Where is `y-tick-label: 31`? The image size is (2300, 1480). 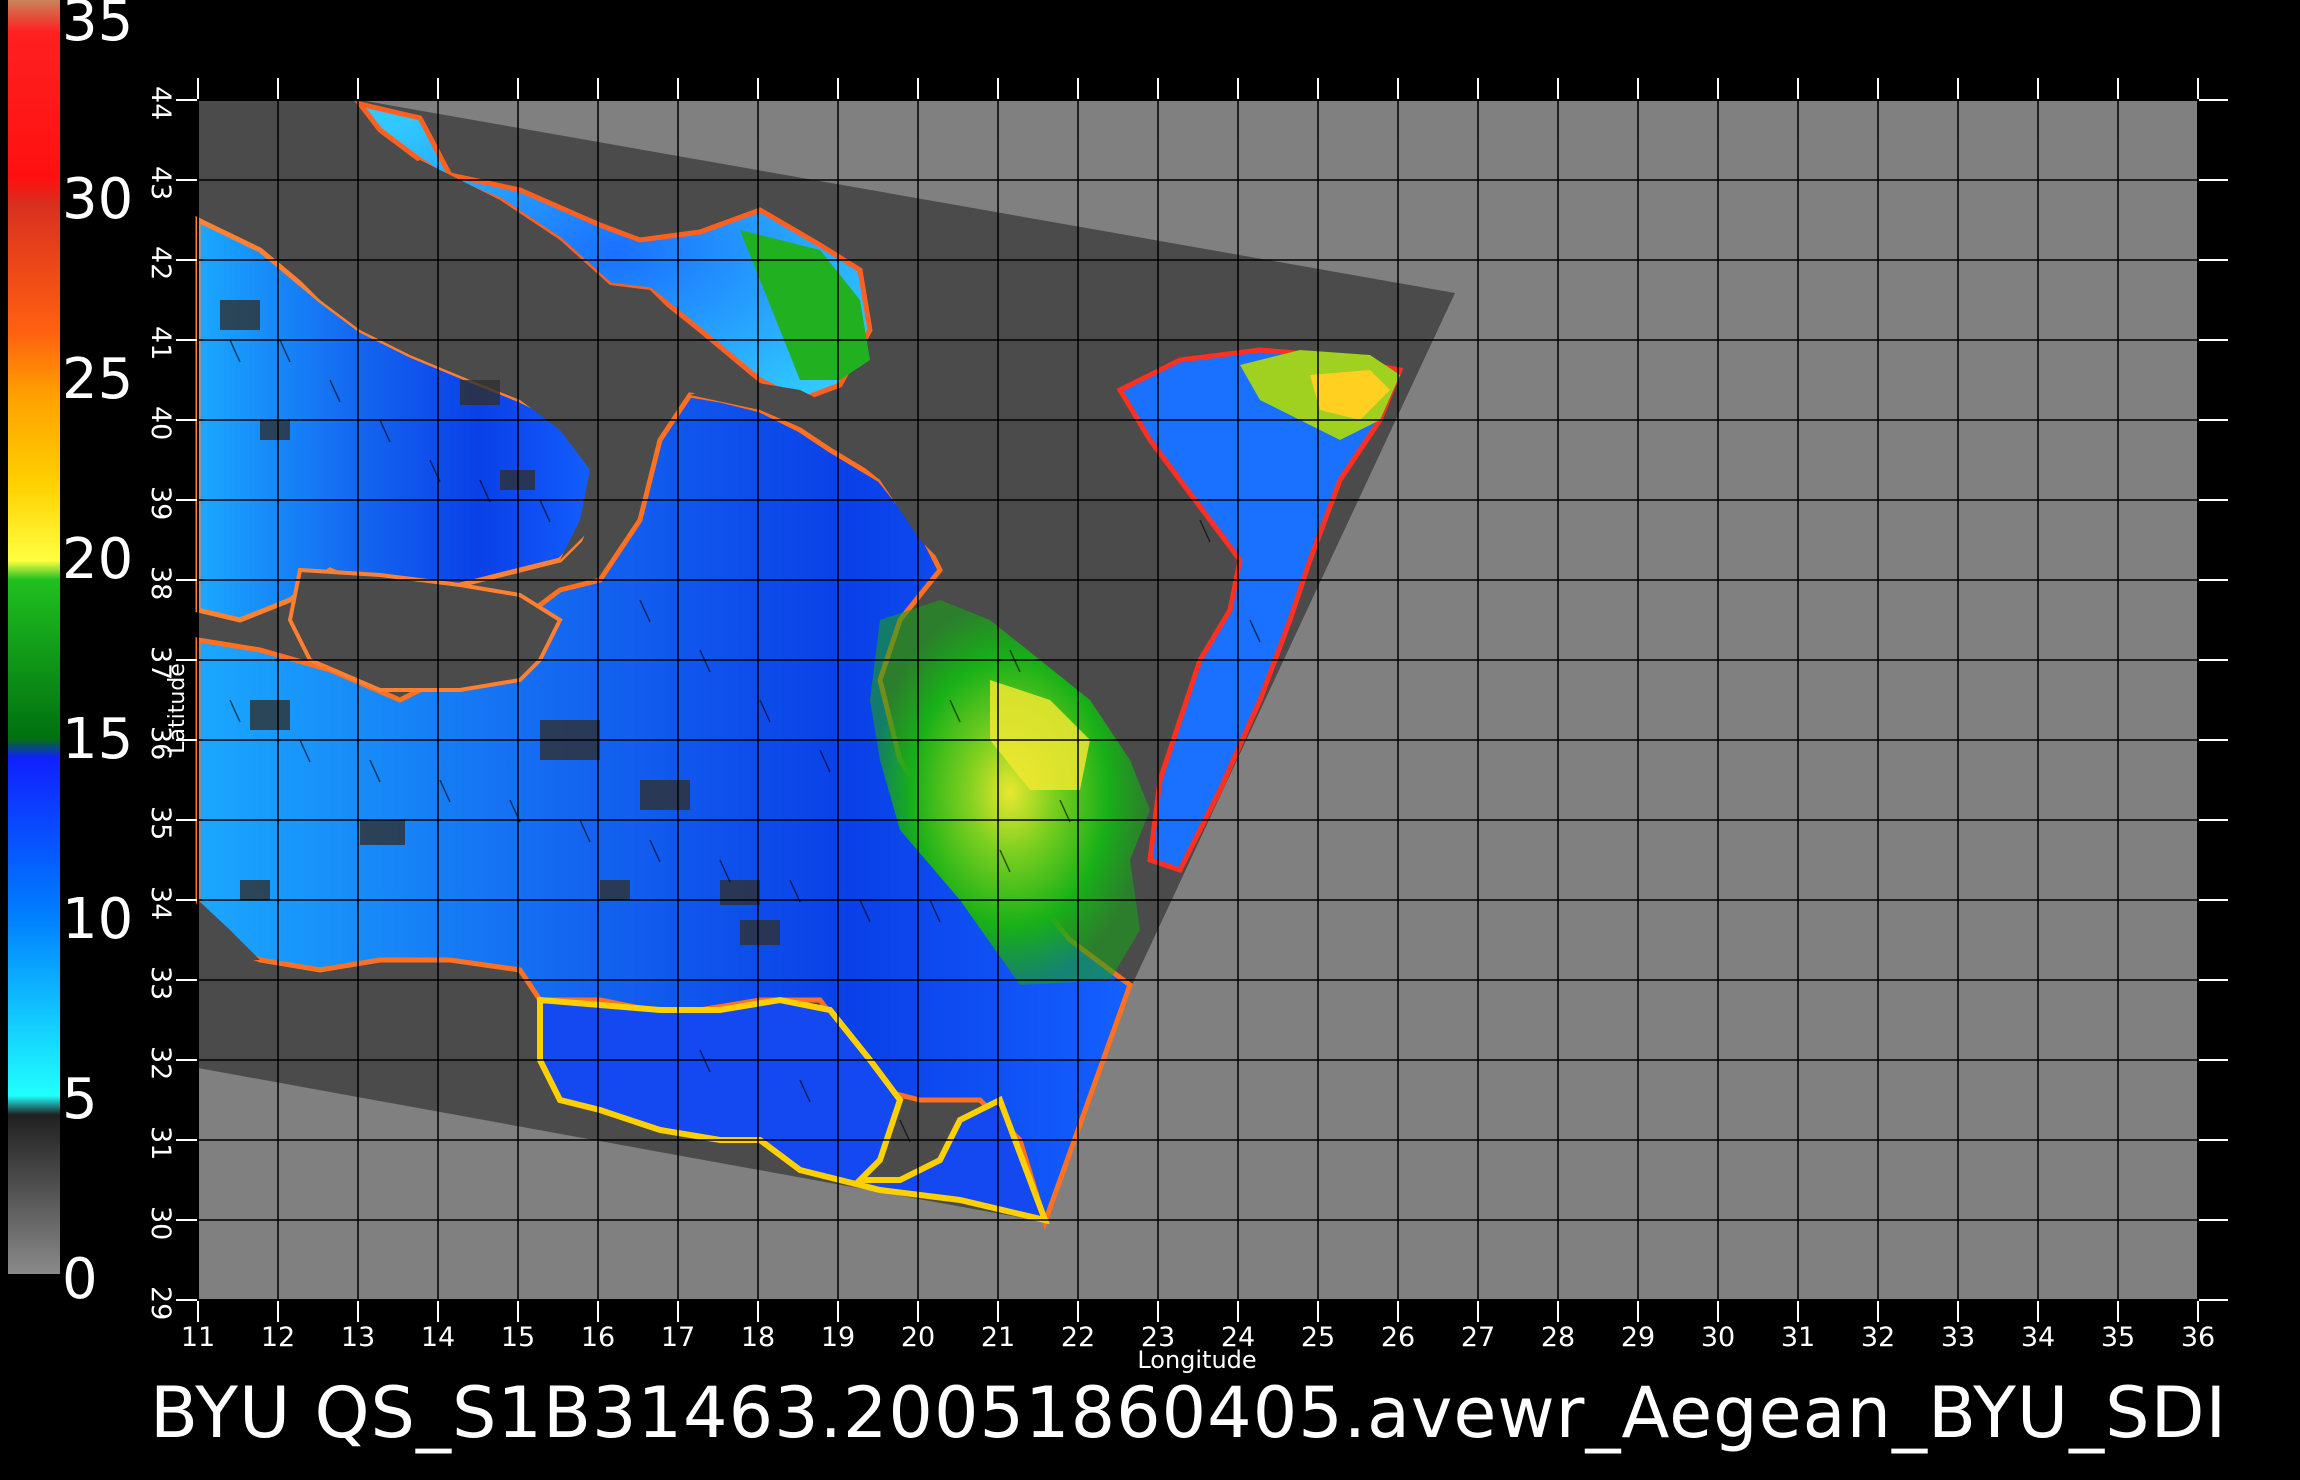
y-tick-label: 31 is located at coordinates (160, 1143).